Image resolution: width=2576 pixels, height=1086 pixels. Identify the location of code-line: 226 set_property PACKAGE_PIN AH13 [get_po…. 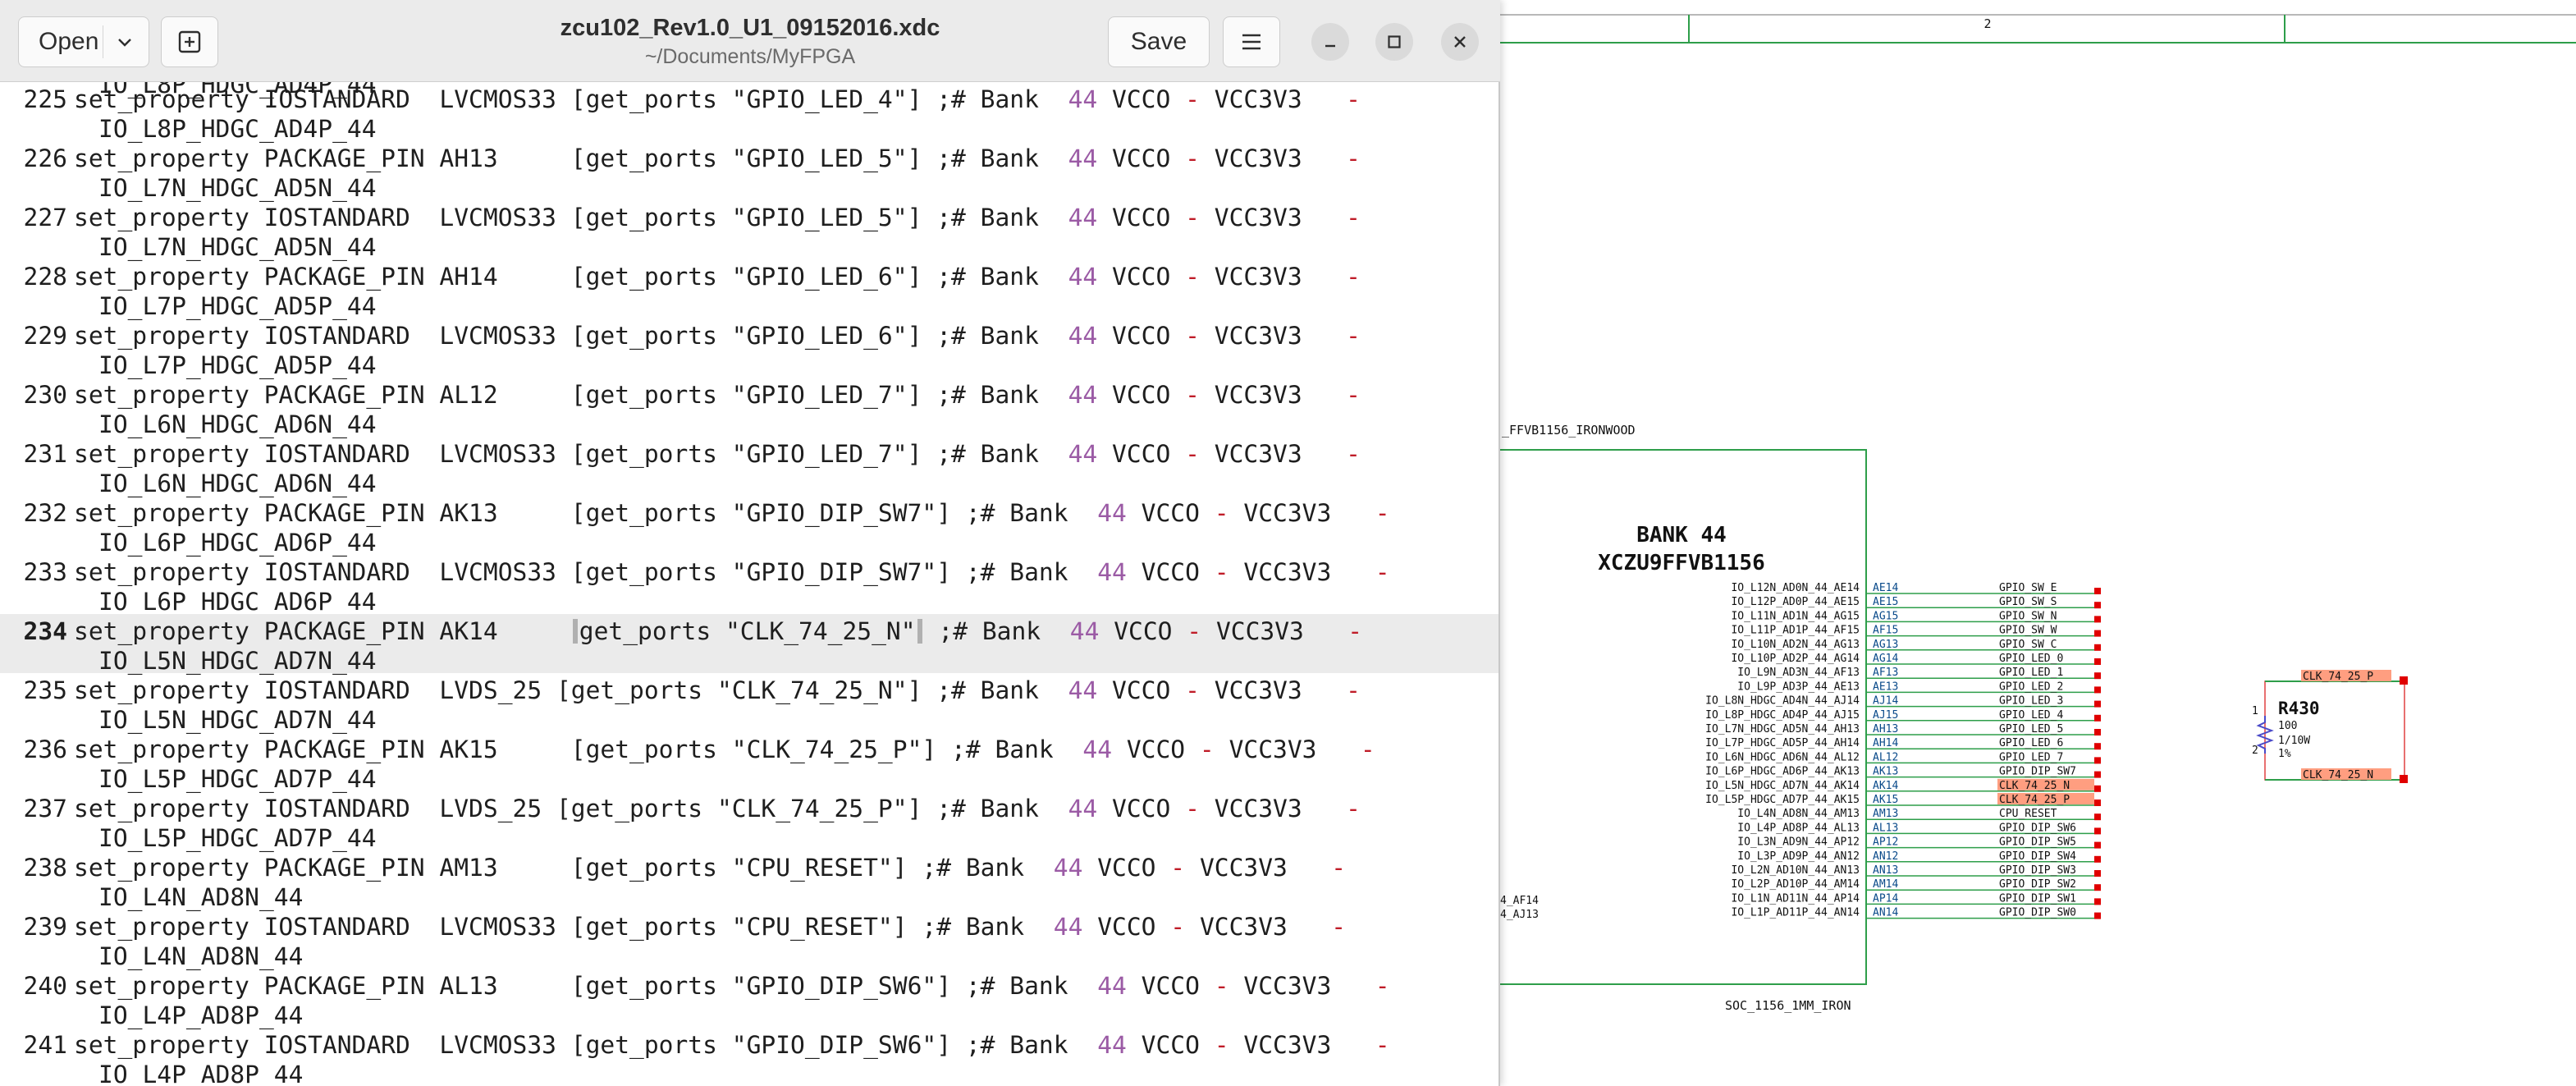
(749, 171).